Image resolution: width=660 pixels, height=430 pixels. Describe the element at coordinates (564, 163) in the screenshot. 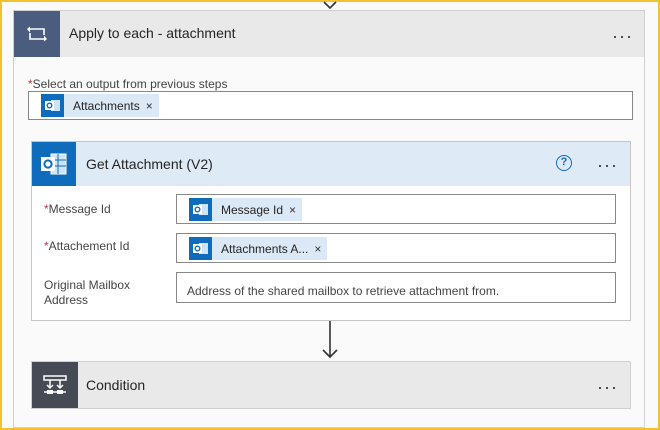

I see `help-icon: ?` at that location.